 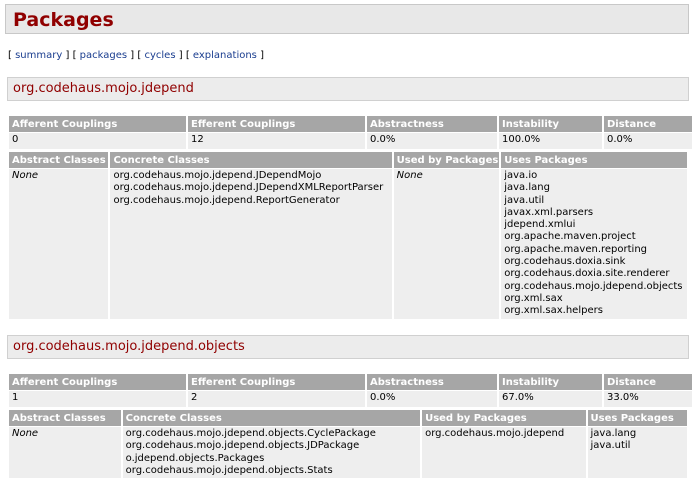 What do you see at coordinates (347, 19) in the screenshot?
I see `page-title-banner: Packages` at bounding box center [347, 19].